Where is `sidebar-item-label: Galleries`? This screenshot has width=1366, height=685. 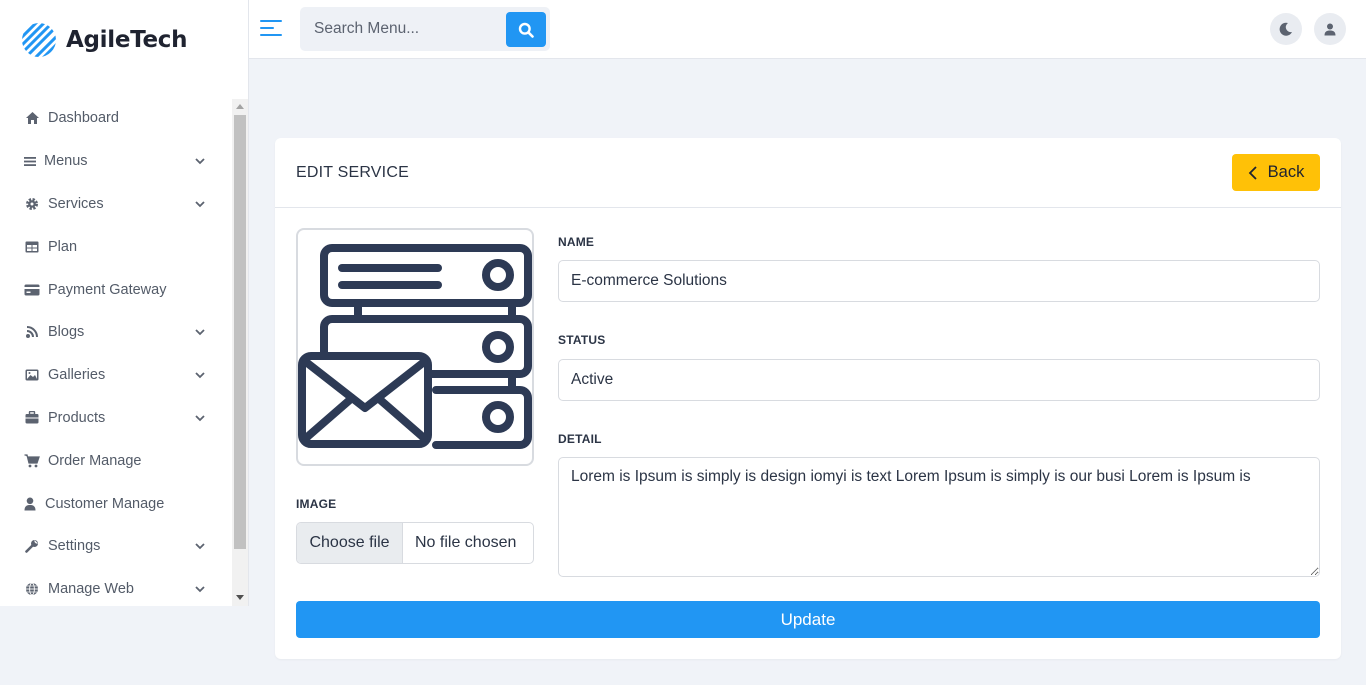 sidebar-item-label: Galleries is located at coordinates (77, 375).